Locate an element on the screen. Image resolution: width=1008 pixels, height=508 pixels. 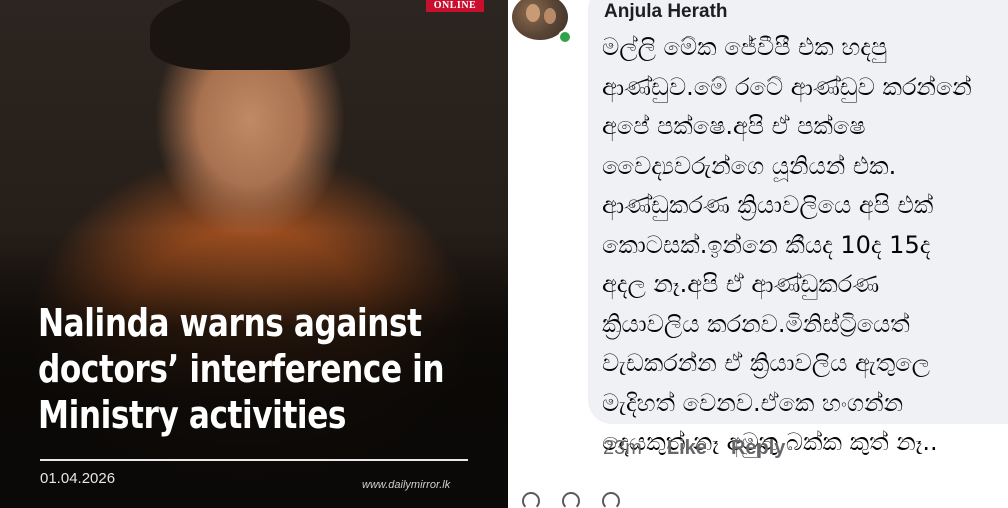
comment-timestamp: 23m is located at coordinates (622, 448).